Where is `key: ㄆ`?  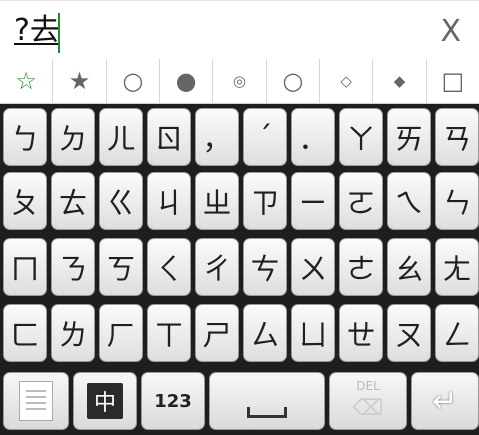 key: ㄆ is located at coordinates (25, 201).